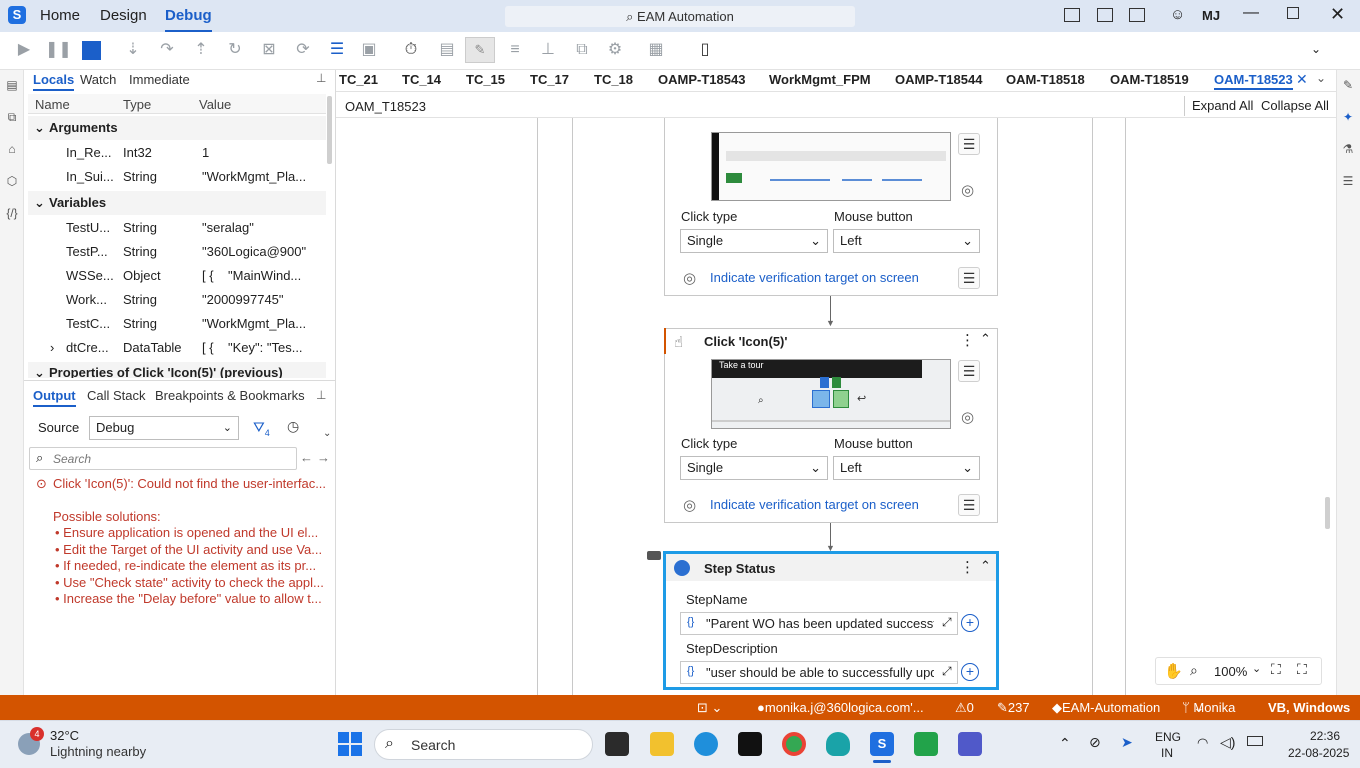  Describe the element at coordinates (293, 426) in the screenshot. I see `clock-icon: ◷` at that location.